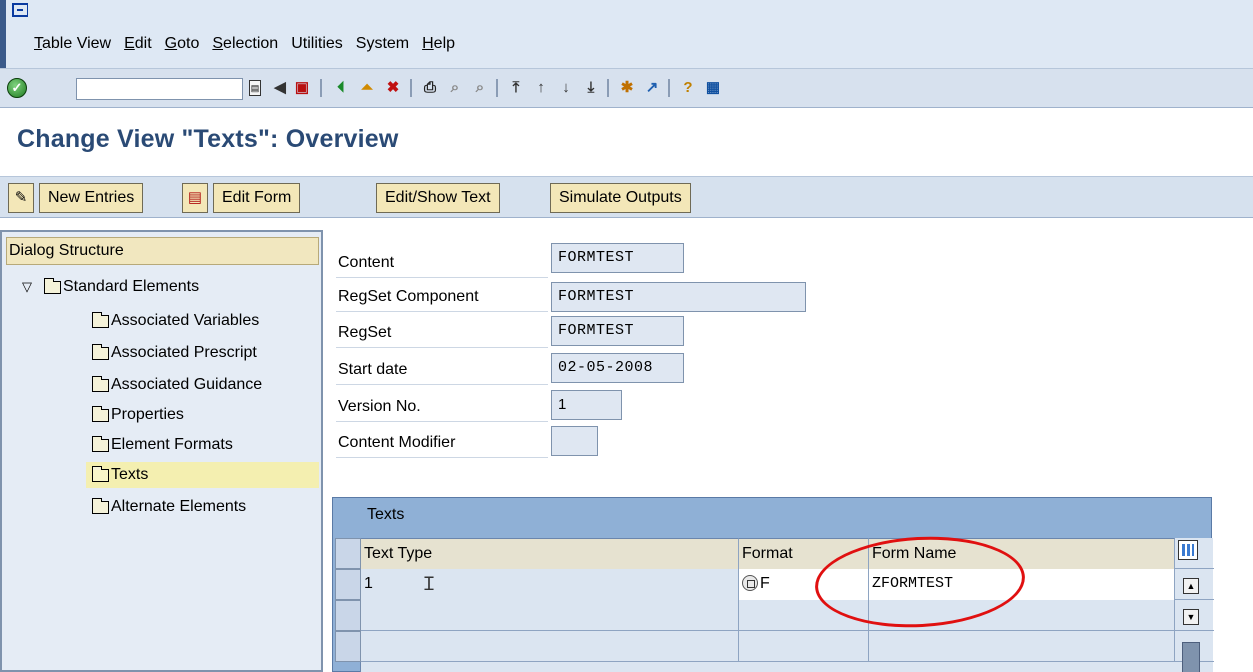  I want to click on regset-component-label: RegSet Component, so click(442, 297).